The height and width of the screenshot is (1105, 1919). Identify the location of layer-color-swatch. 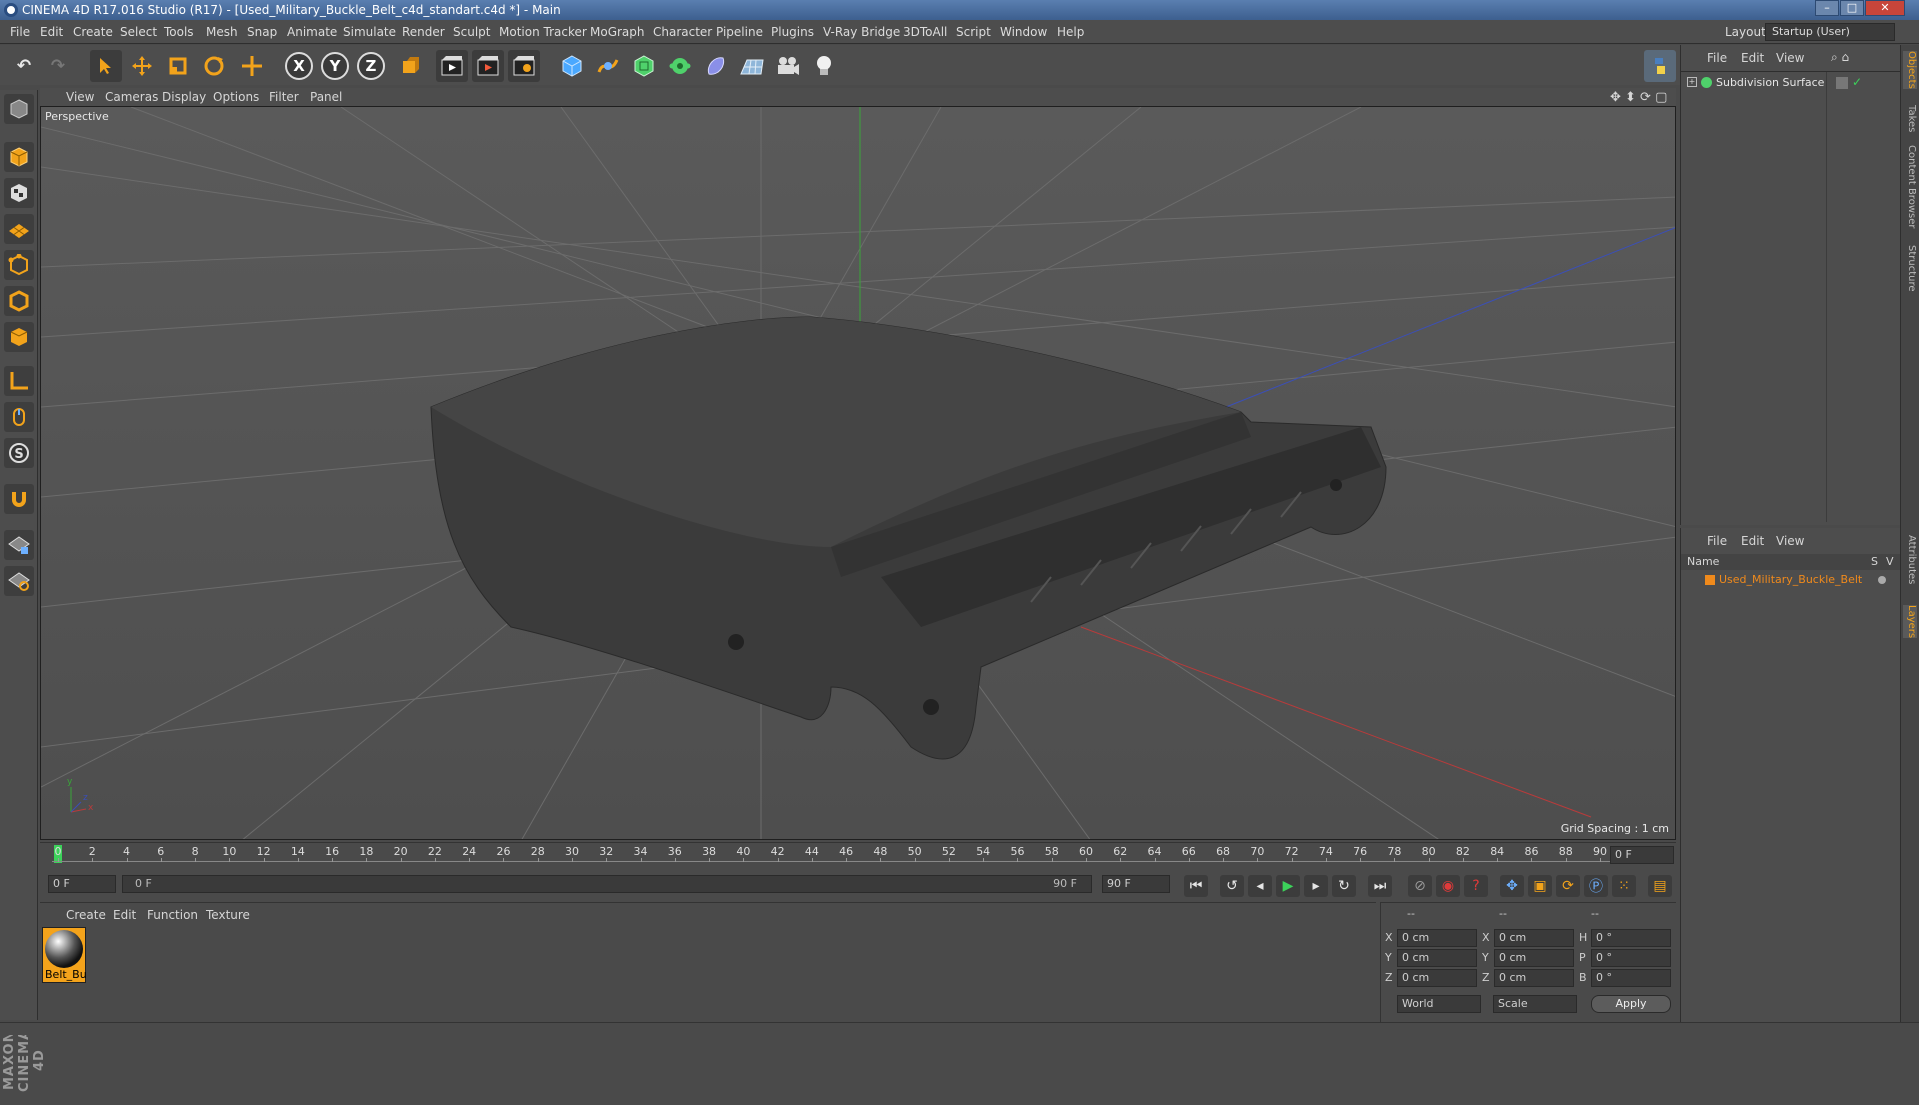
(1710, 580).